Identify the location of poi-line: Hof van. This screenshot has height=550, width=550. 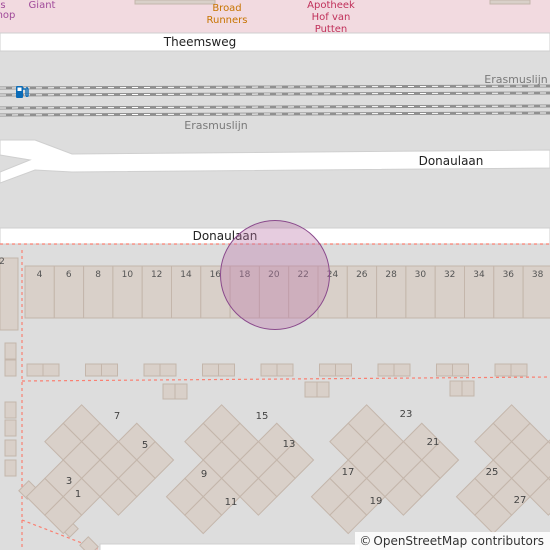
(331, 17).